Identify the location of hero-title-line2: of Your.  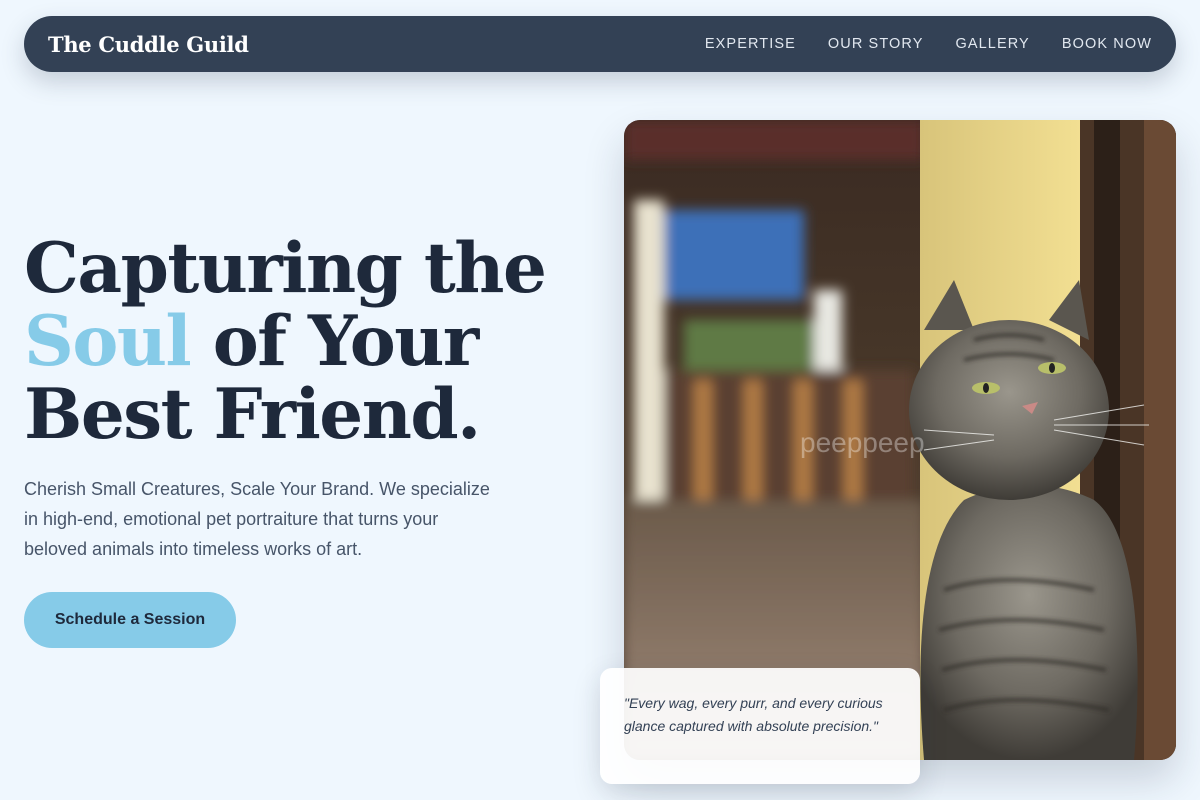
(335, 341).